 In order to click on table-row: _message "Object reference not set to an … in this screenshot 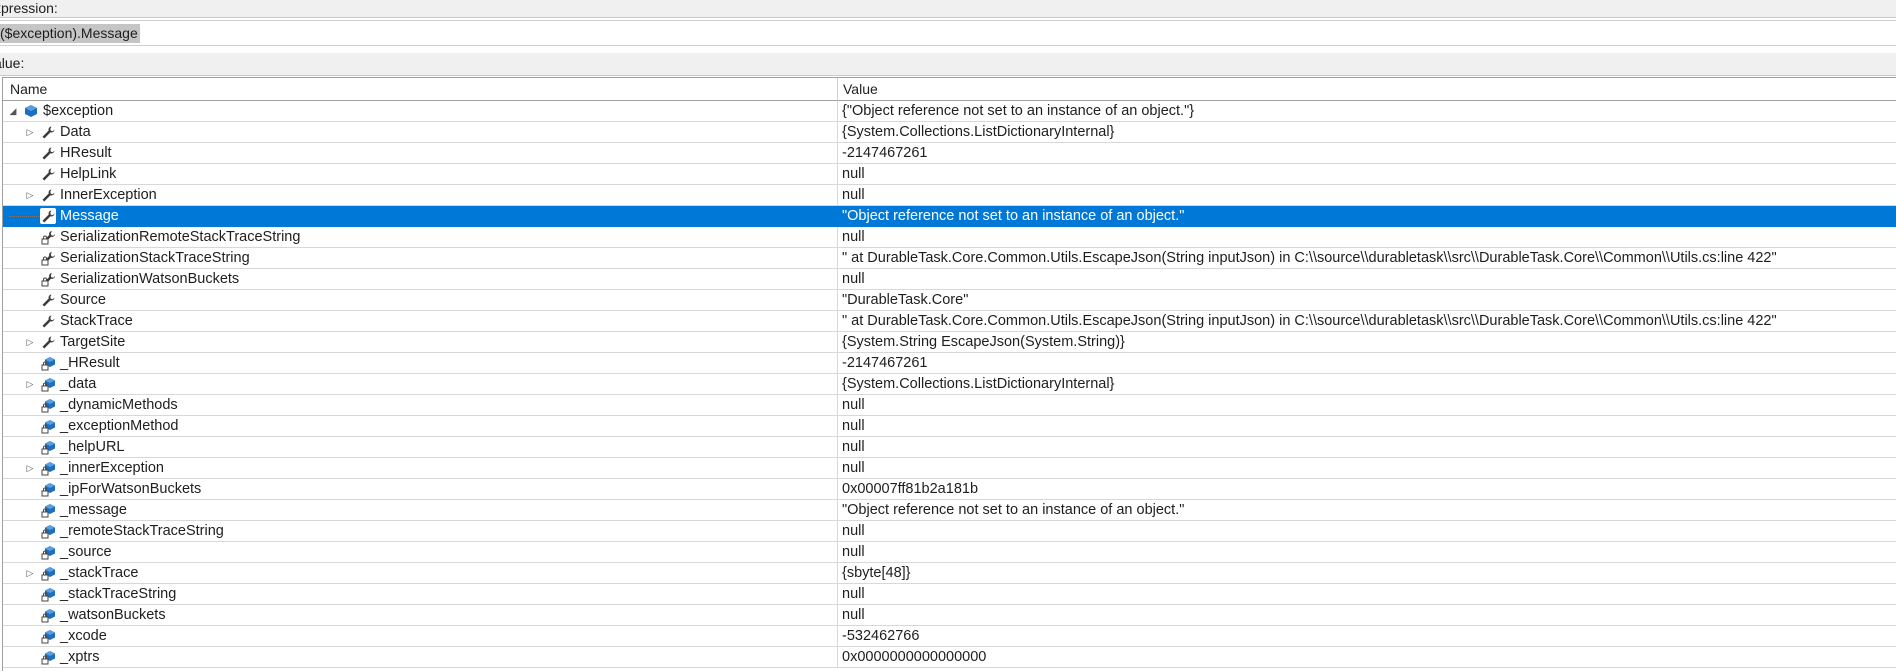, I will do `click(949, 510)`.